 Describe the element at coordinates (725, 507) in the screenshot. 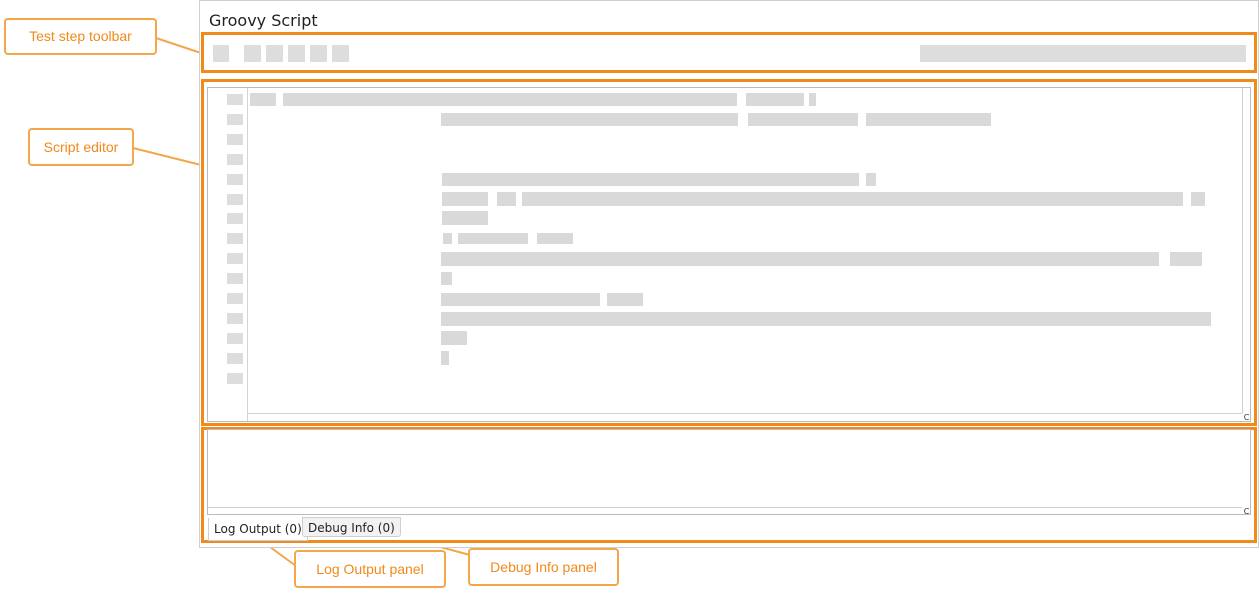

I see `log-horizontal-scrollbar` at that location.